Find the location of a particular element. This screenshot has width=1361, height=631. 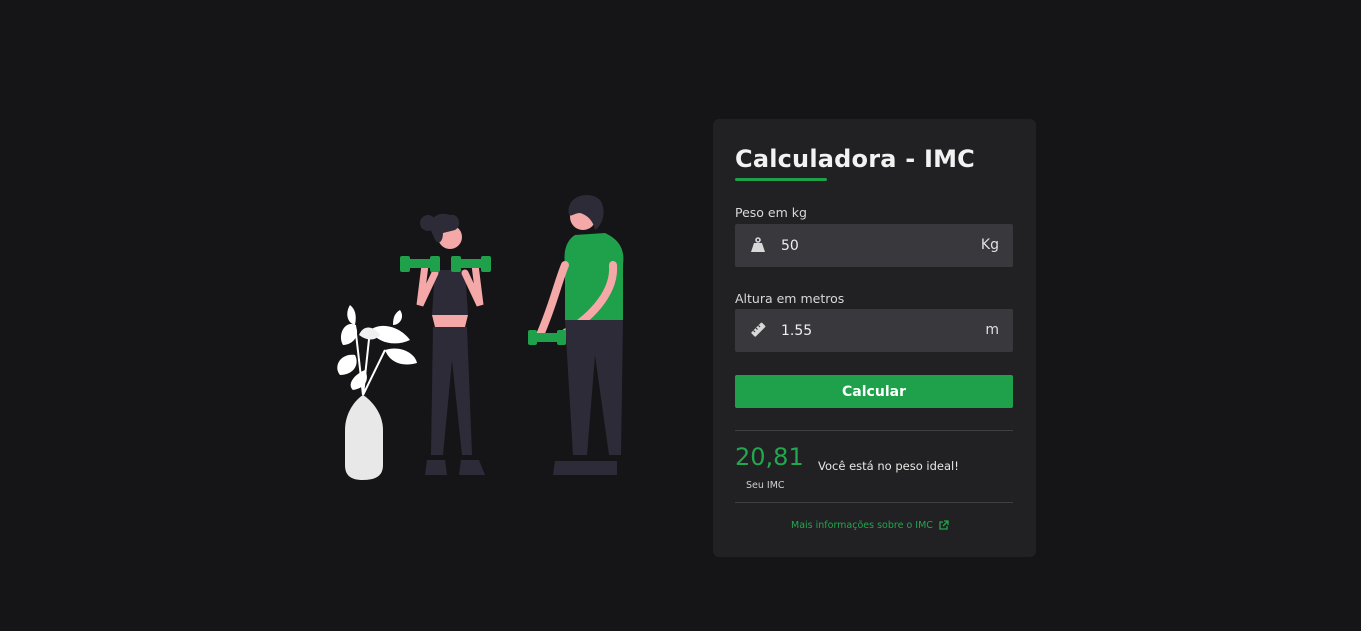

weight-unit: Kg is located at coordinates (989, 245).